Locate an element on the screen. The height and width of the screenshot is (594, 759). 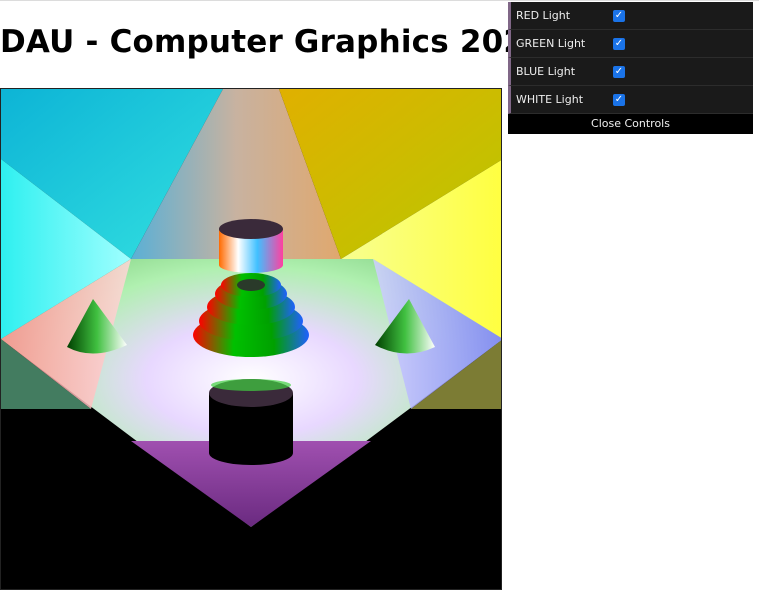
cylinder-top-cap is located at coordinates (251, 229).